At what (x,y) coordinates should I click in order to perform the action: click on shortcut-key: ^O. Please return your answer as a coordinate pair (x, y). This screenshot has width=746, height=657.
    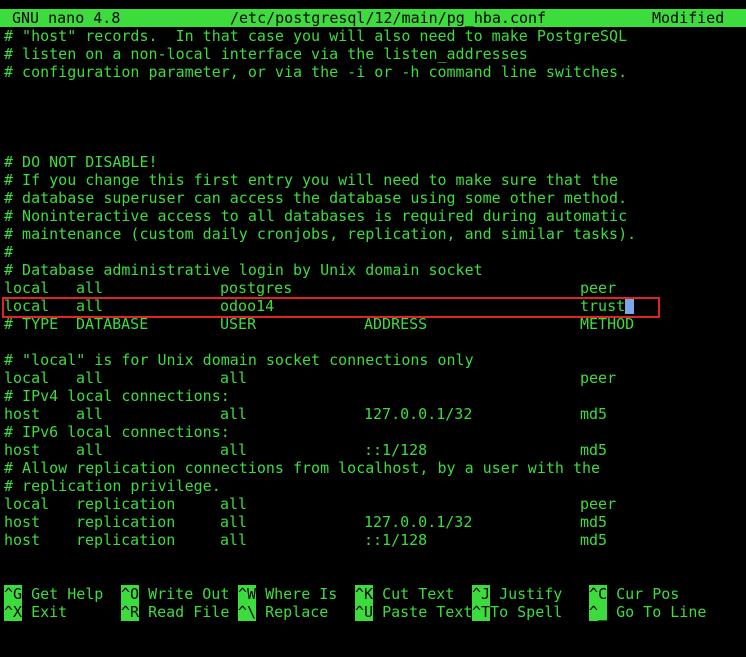
    Looking at the image, I should click on (130, 594).